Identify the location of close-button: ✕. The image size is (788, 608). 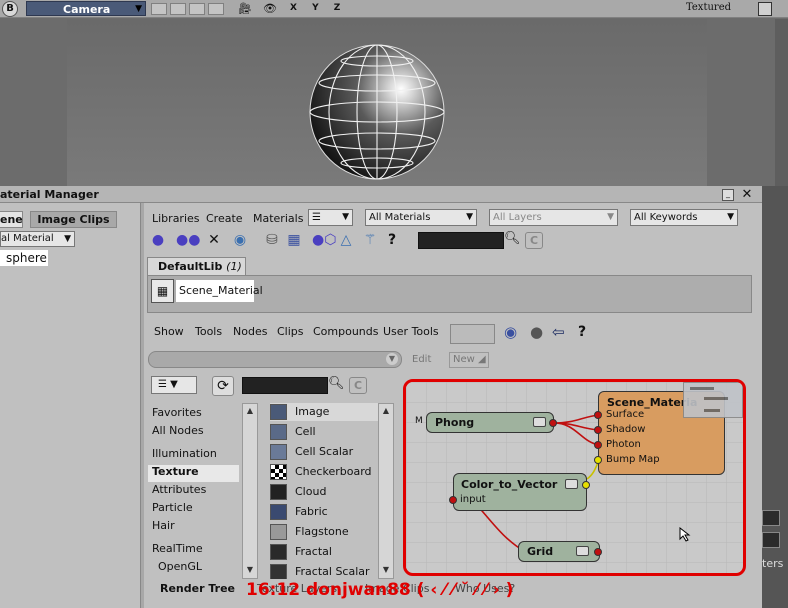
(747, 195).